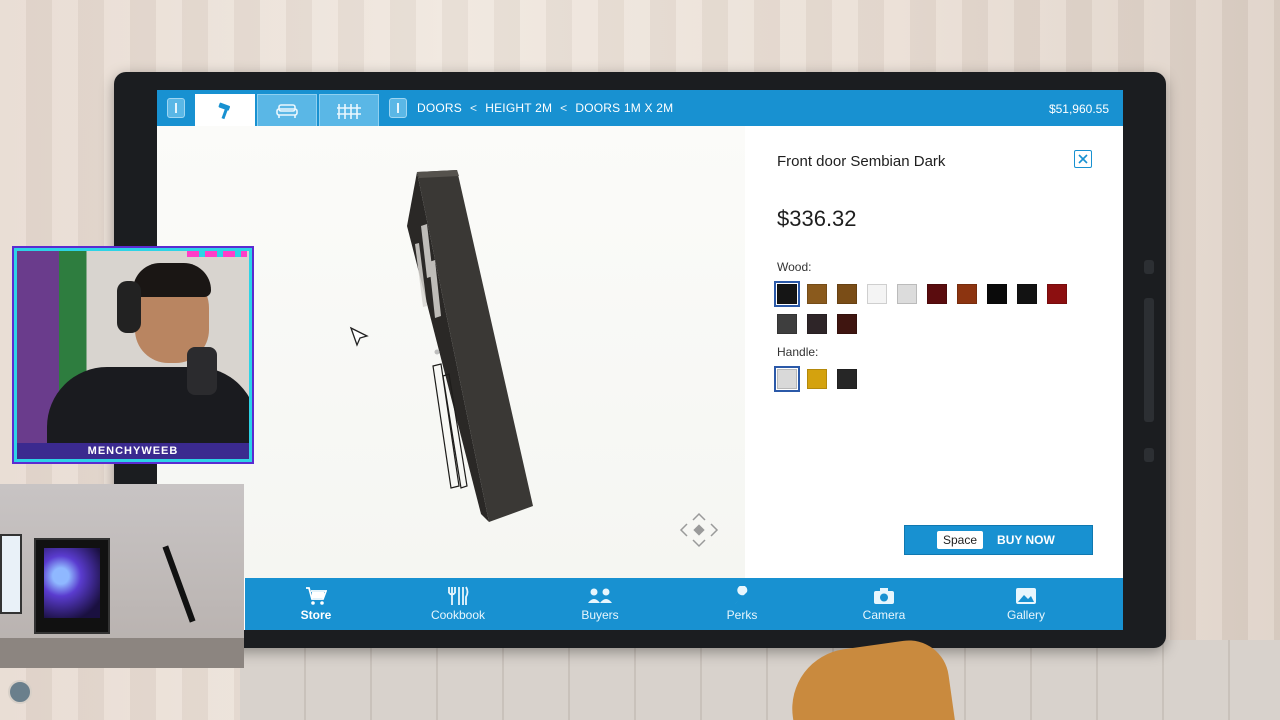 This screenshot has width=1280, height=720. Describe the element at coordinates (884, 615) in the screenshot. I see `nav-camera-label: Camera` at that location.